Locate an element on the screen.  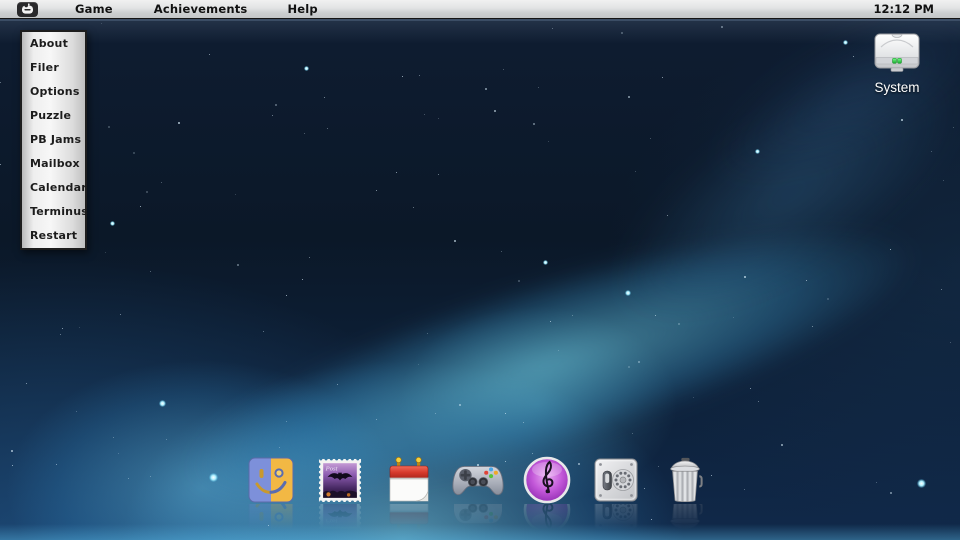
system-icon-label: System is located at coordinates (897, 87).